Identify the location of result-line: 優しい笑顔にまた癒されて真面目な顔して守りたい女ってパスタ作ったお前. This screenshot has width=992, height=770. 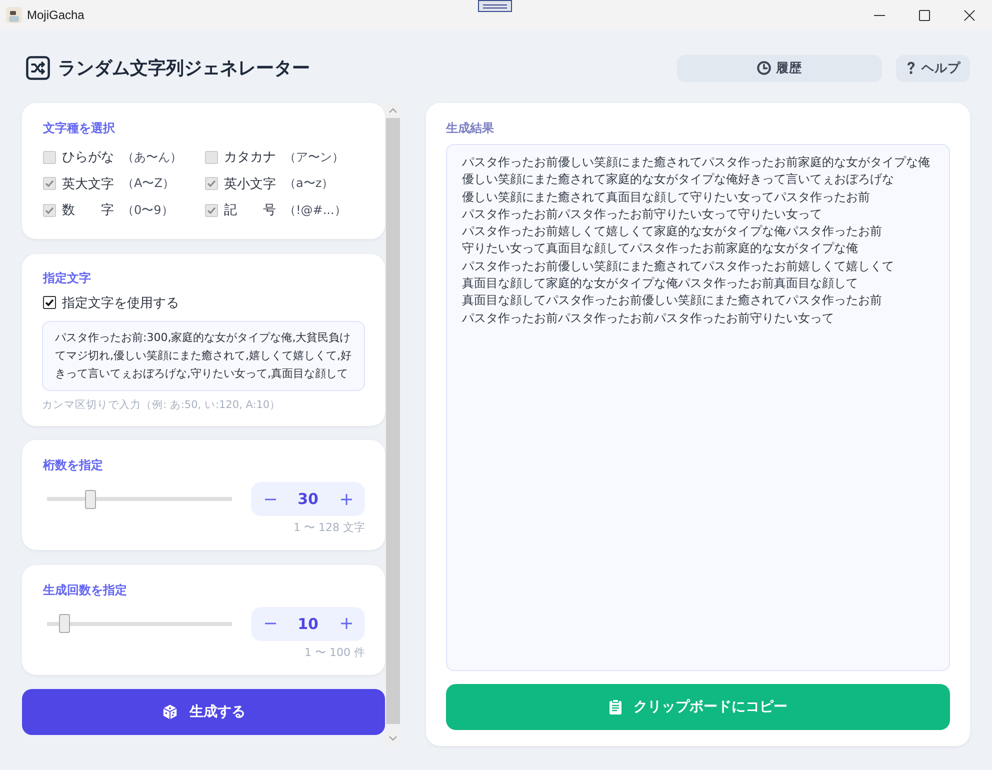
(666, 197).